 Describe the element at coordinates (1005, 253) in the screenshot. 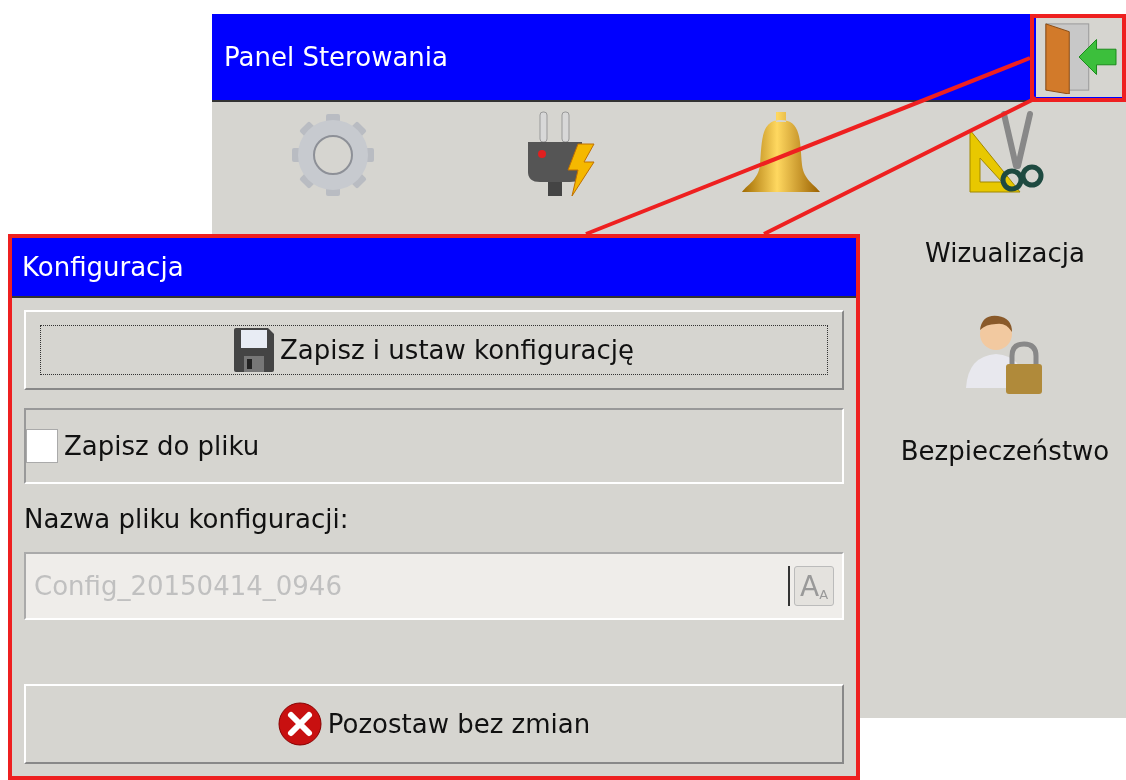

I see `item-label: Wizualizacja` at that location.